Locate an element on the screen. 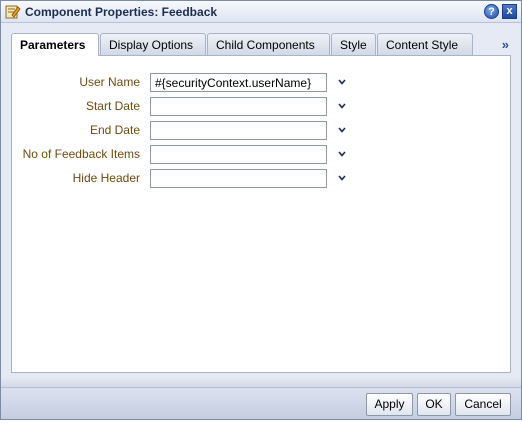  hide-header-input is located at coordinates (238, 178).